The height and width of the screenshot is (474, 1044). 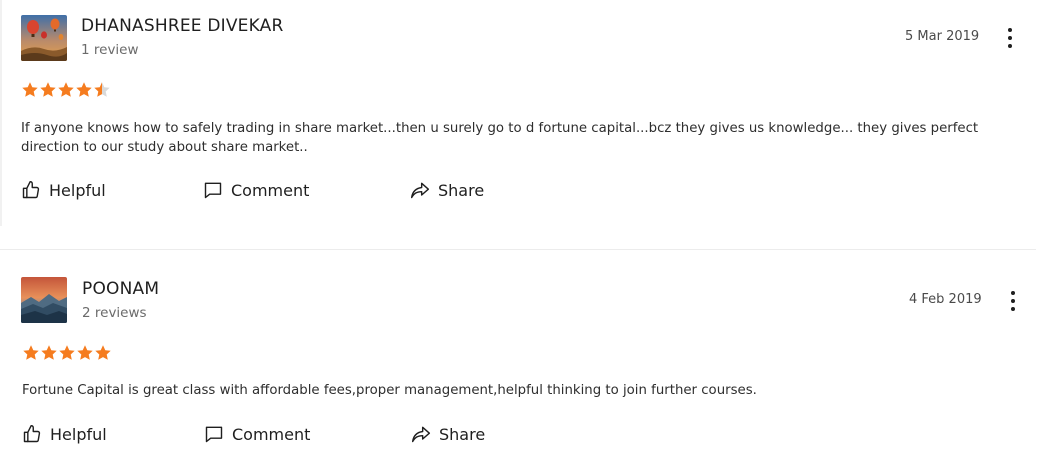 What do you see at coordinates (114, 313) in the screenshot?
I see `author-review-count: 2 reviews` at bounding box center [114, 313].